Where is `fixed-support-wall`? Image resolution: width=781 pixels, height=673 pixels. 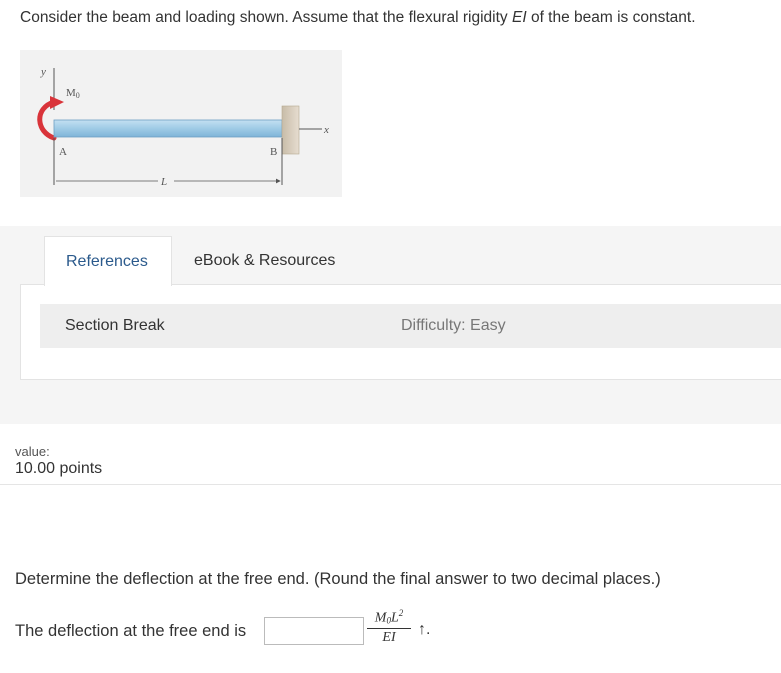
fixed-support-wall is located at coordinates (290, 130).